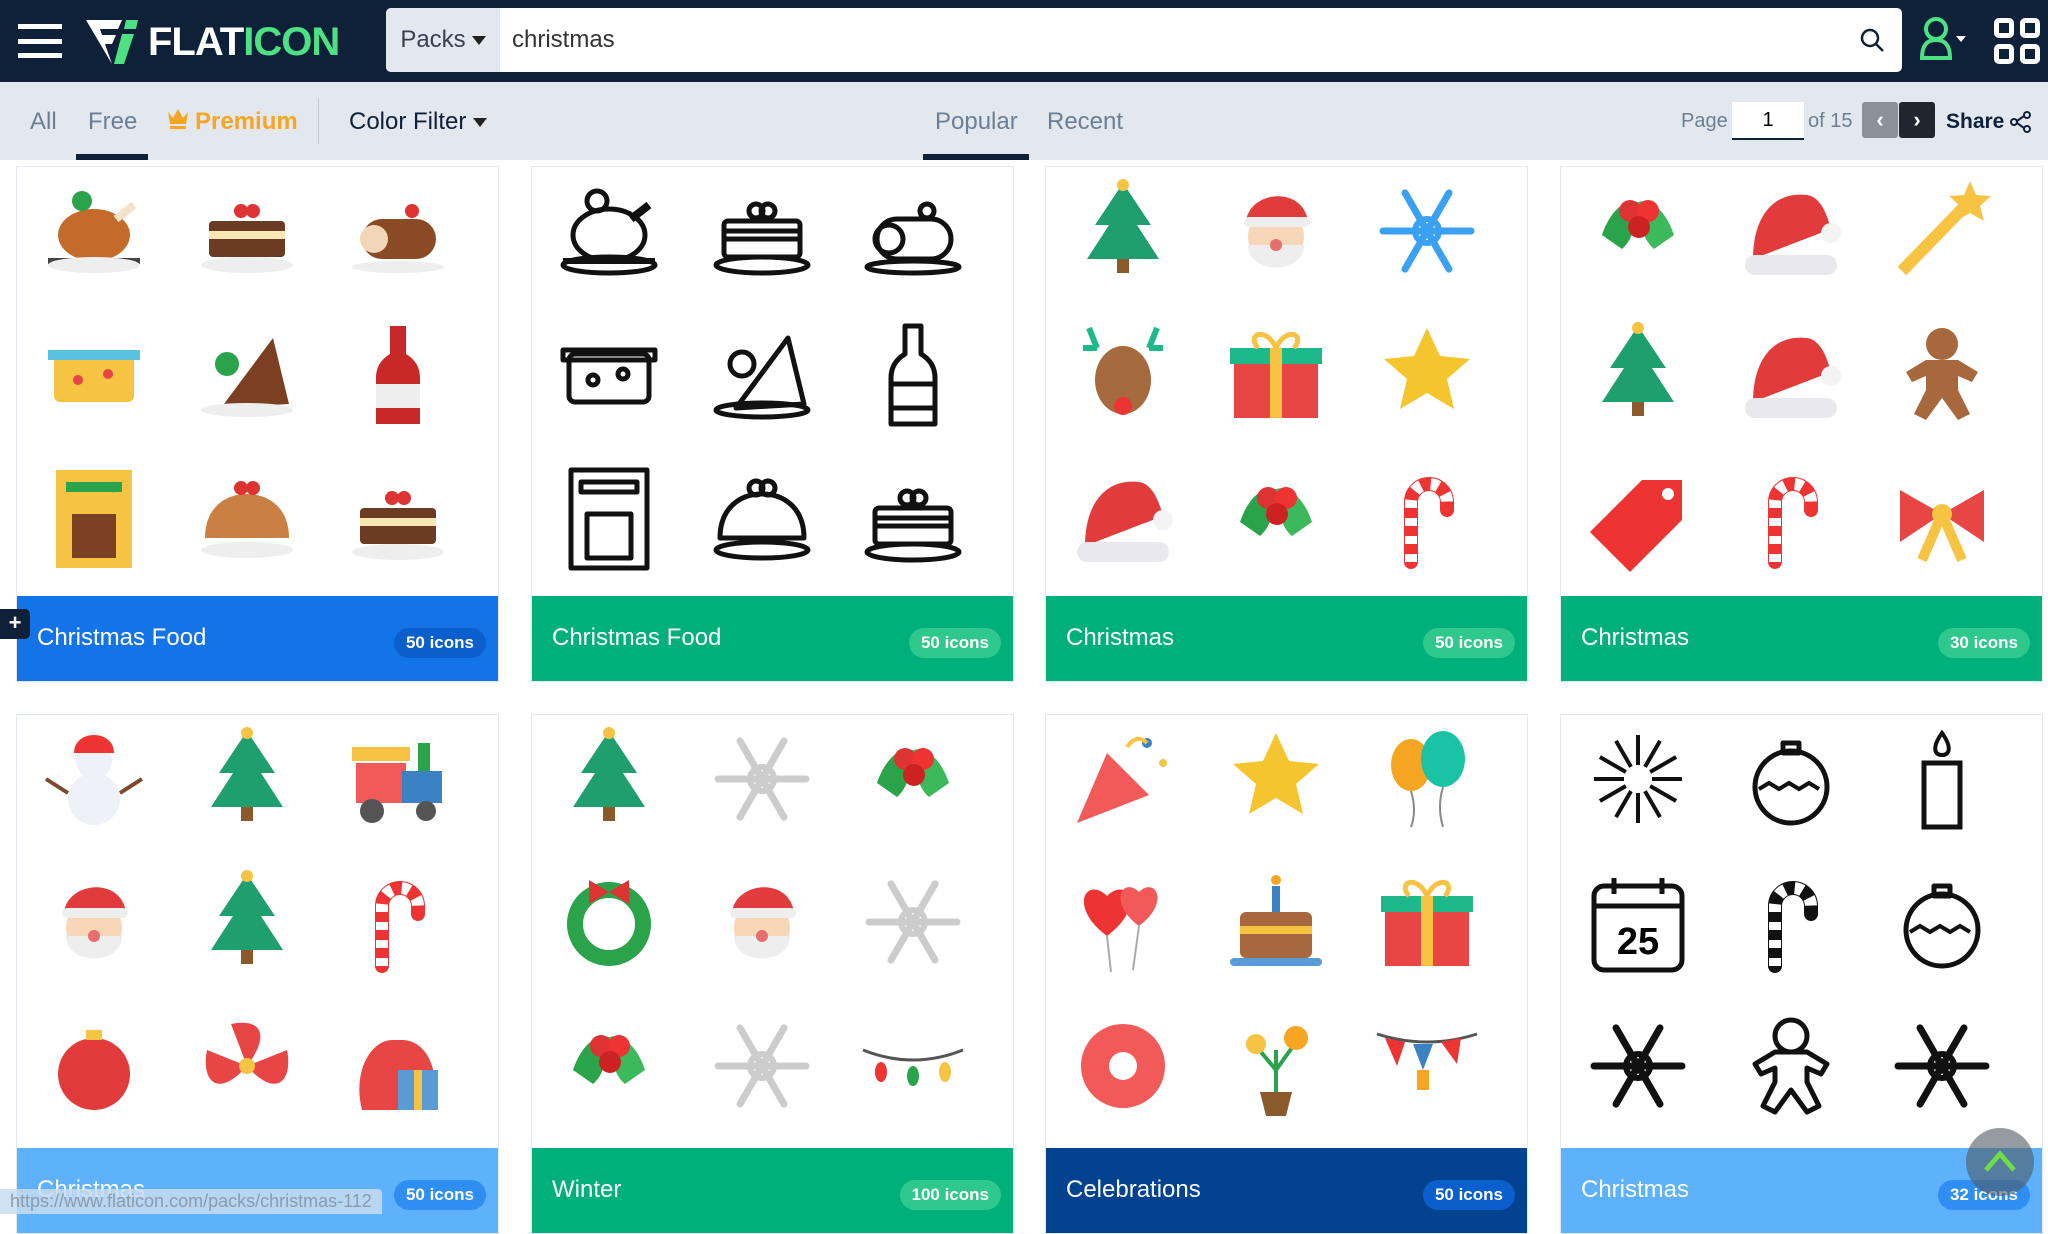 This screenshot has height=1234, width=2048. What do you see at coordinates (913, 525) in the screenshot?
I see `pancakes-icon` at bounding box center [913, 525].